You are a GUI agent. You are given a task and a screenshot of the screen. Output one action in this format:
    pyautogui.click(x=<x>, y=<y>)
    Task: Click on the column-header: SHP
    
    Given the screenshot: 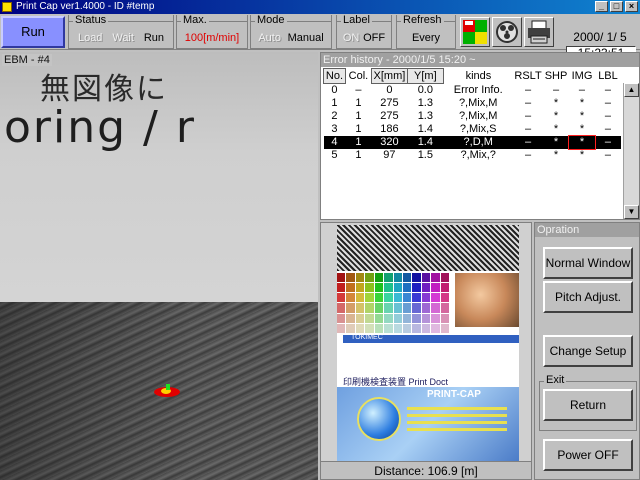 What is the action you would take?
    pyautogui.click(x=556, y=76)
    